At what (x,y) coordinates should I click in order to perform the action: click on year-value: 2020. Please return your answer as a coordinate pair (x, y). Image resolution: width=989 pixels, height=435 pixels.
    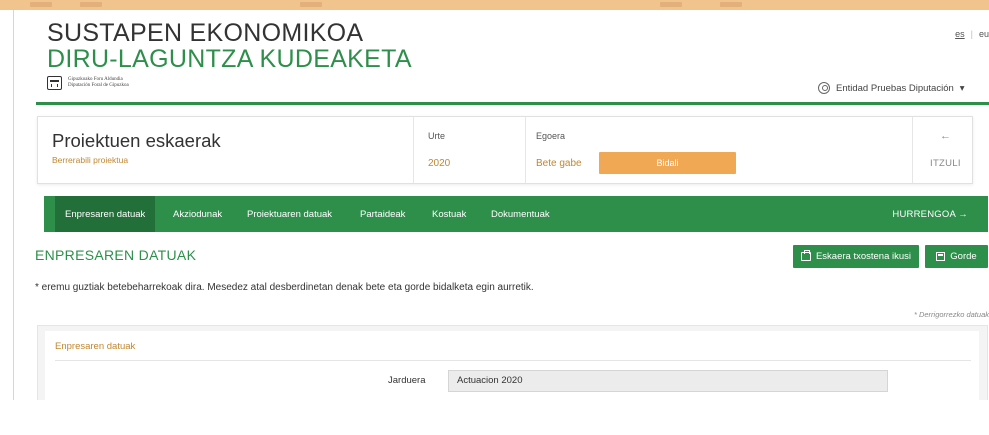
    Looking at the image, I should click on (439, 163).